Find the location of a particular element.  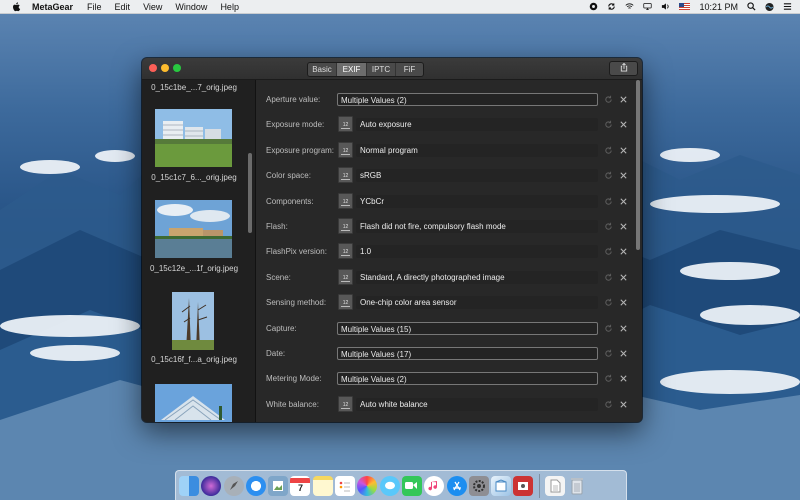

tab-exif: EXIF is located at coordinates (352, 69).